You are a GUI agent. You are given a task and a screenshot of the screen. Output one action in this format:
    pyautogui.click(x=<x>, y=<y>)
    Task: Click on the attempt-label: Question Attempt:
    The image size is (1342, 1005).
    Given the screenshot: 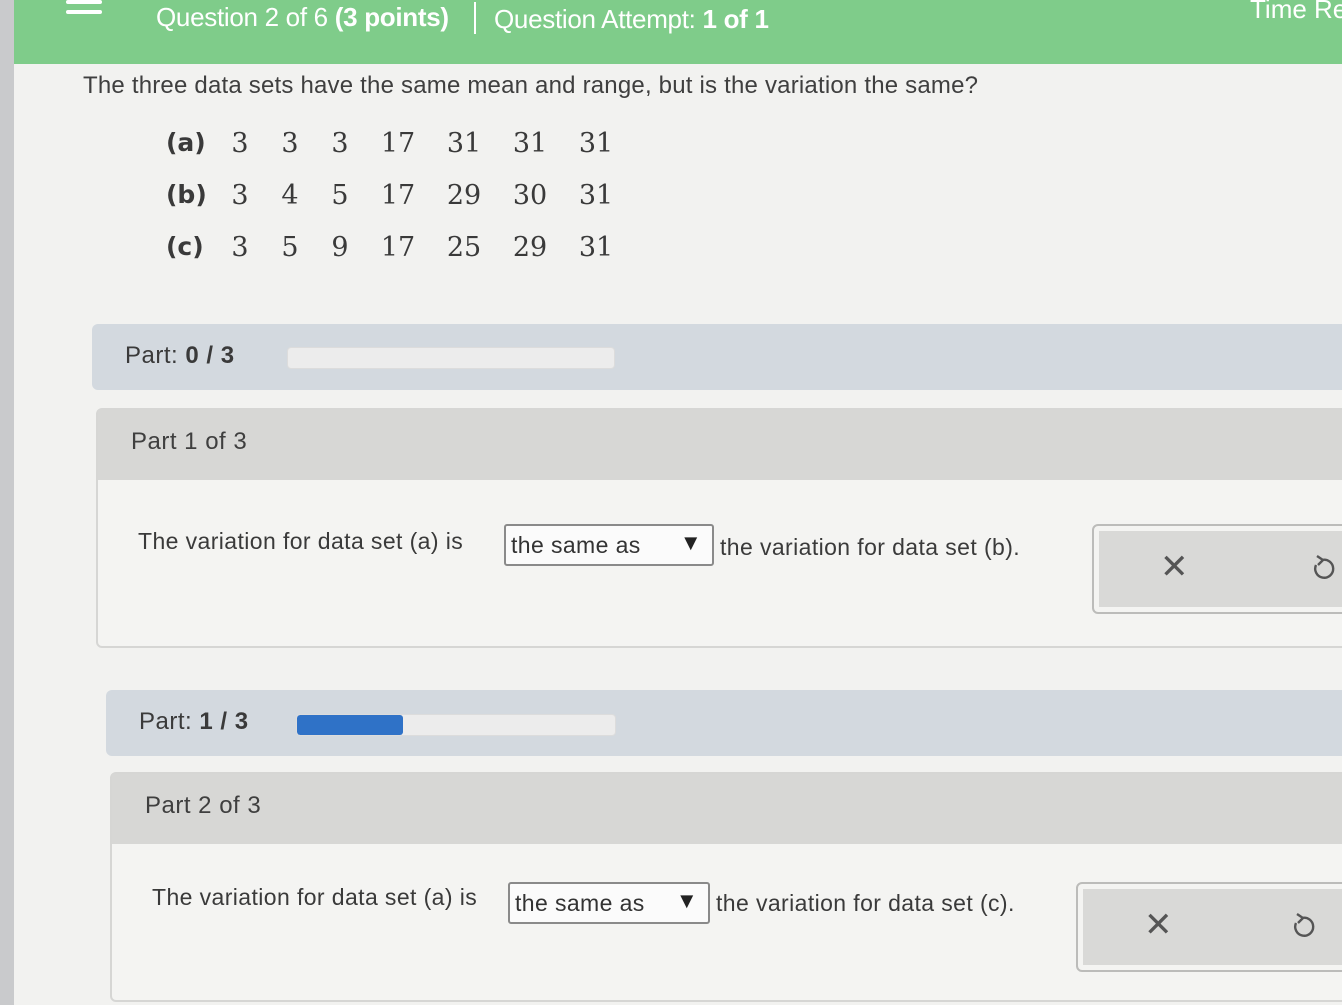 What is the action you would take?
    pyautogui.click(x=595, y=19)
    